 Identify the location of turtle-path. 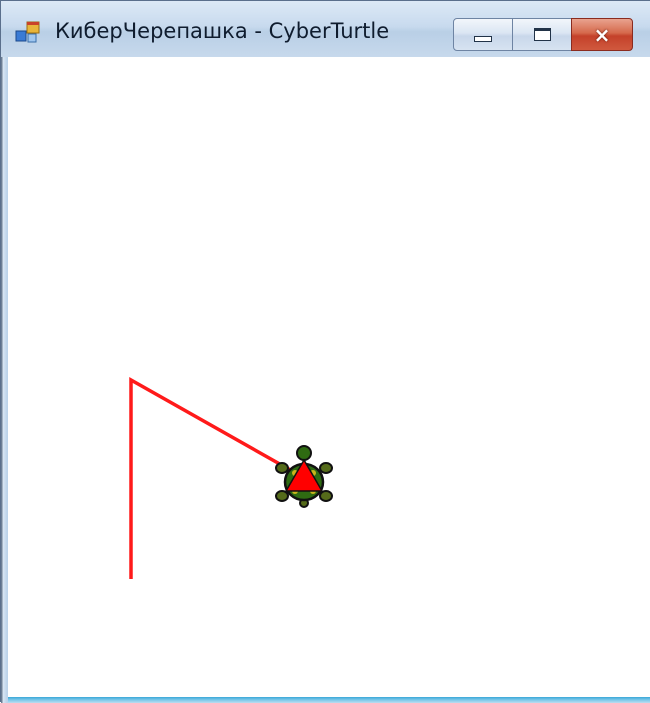
(215, 478).